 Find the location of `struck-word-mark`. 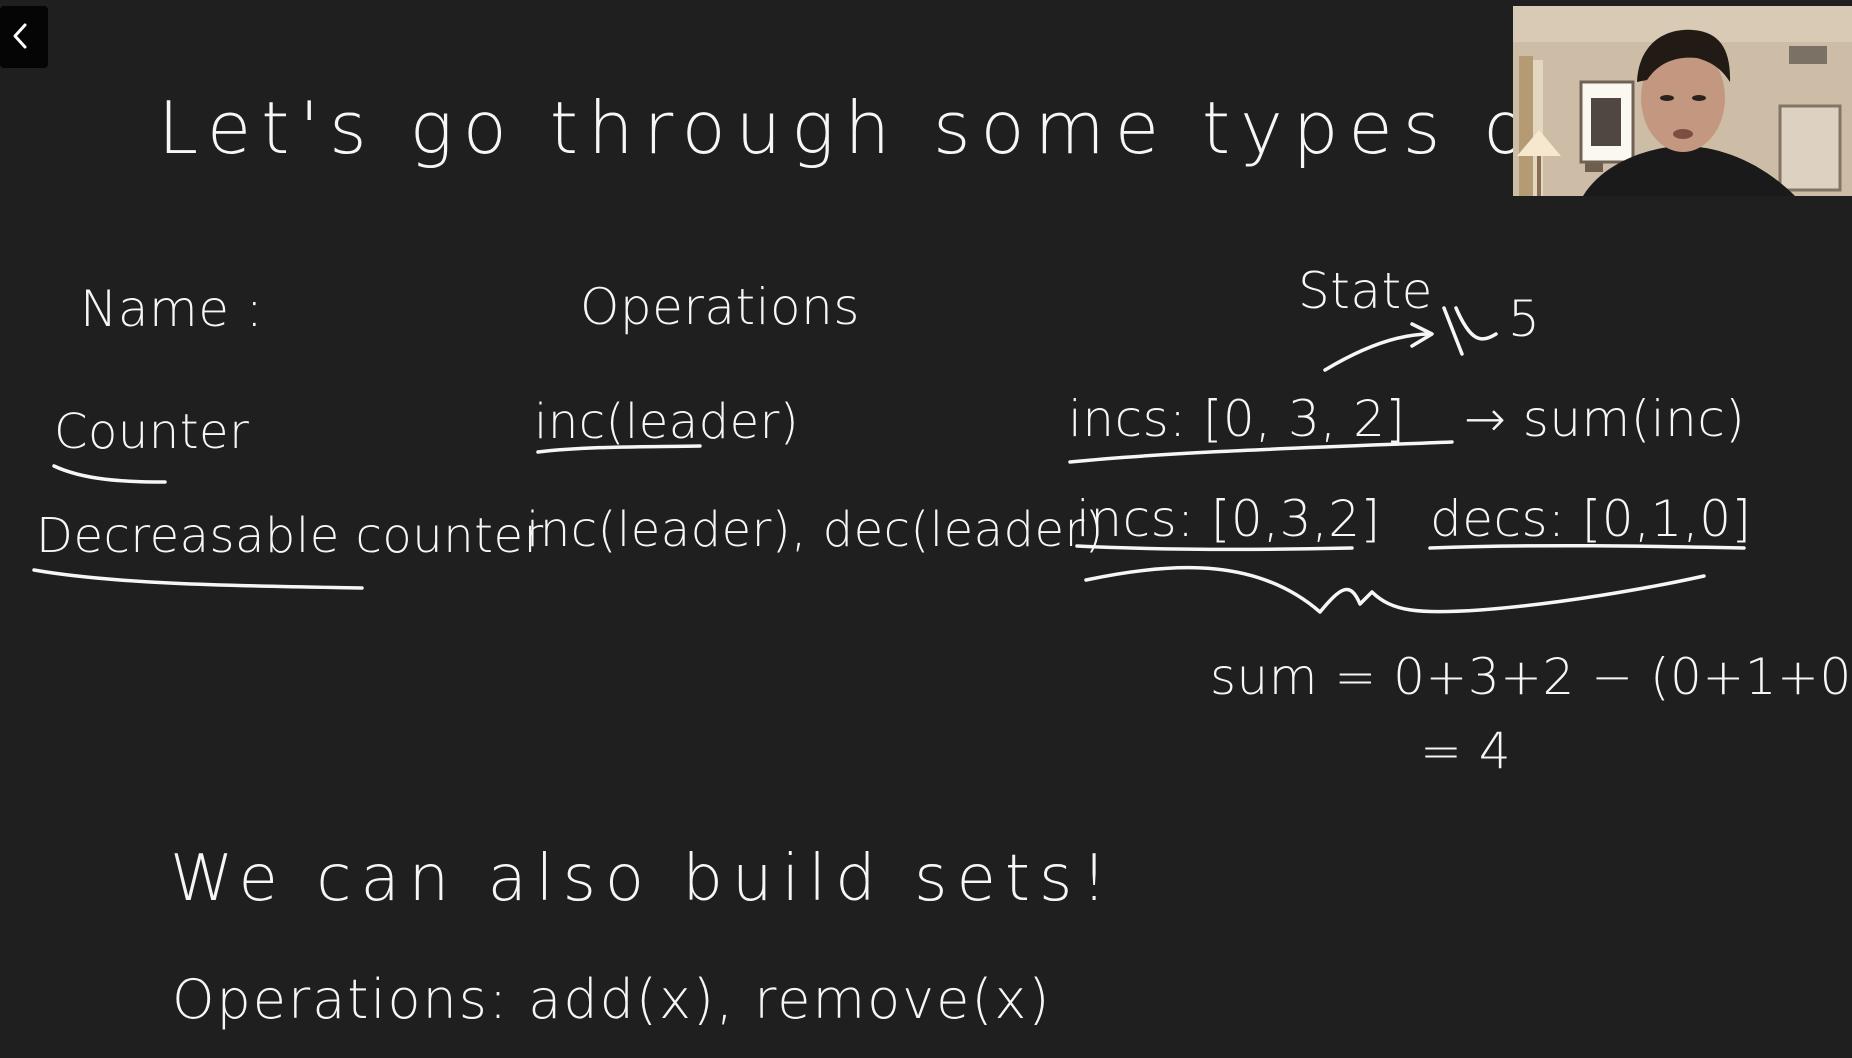

struck-word-mark is located at coordinates (1470, 331).